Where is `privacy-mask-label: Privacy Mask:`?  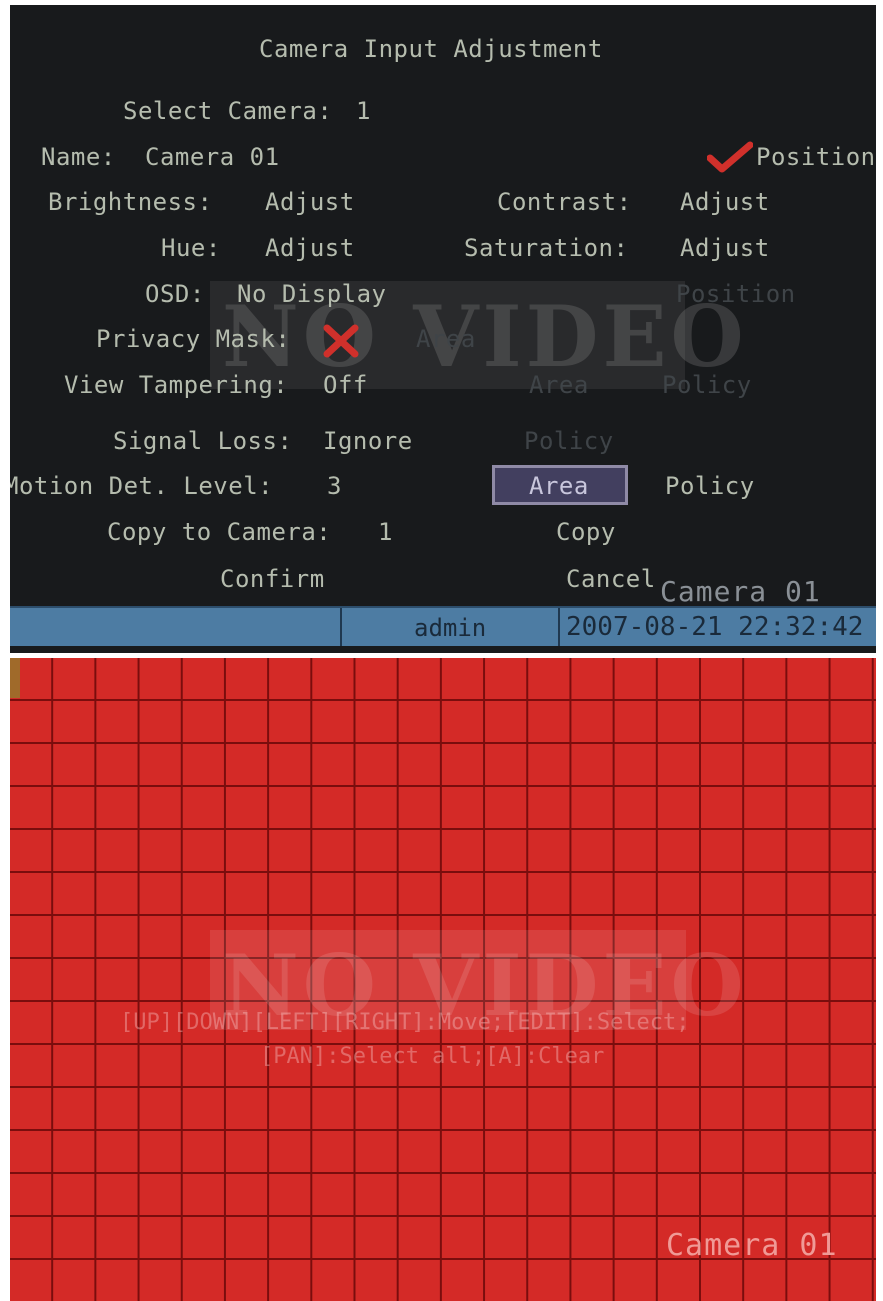 privacy-mask-label: Privacy Mask: is located at coordinates (193, 339).